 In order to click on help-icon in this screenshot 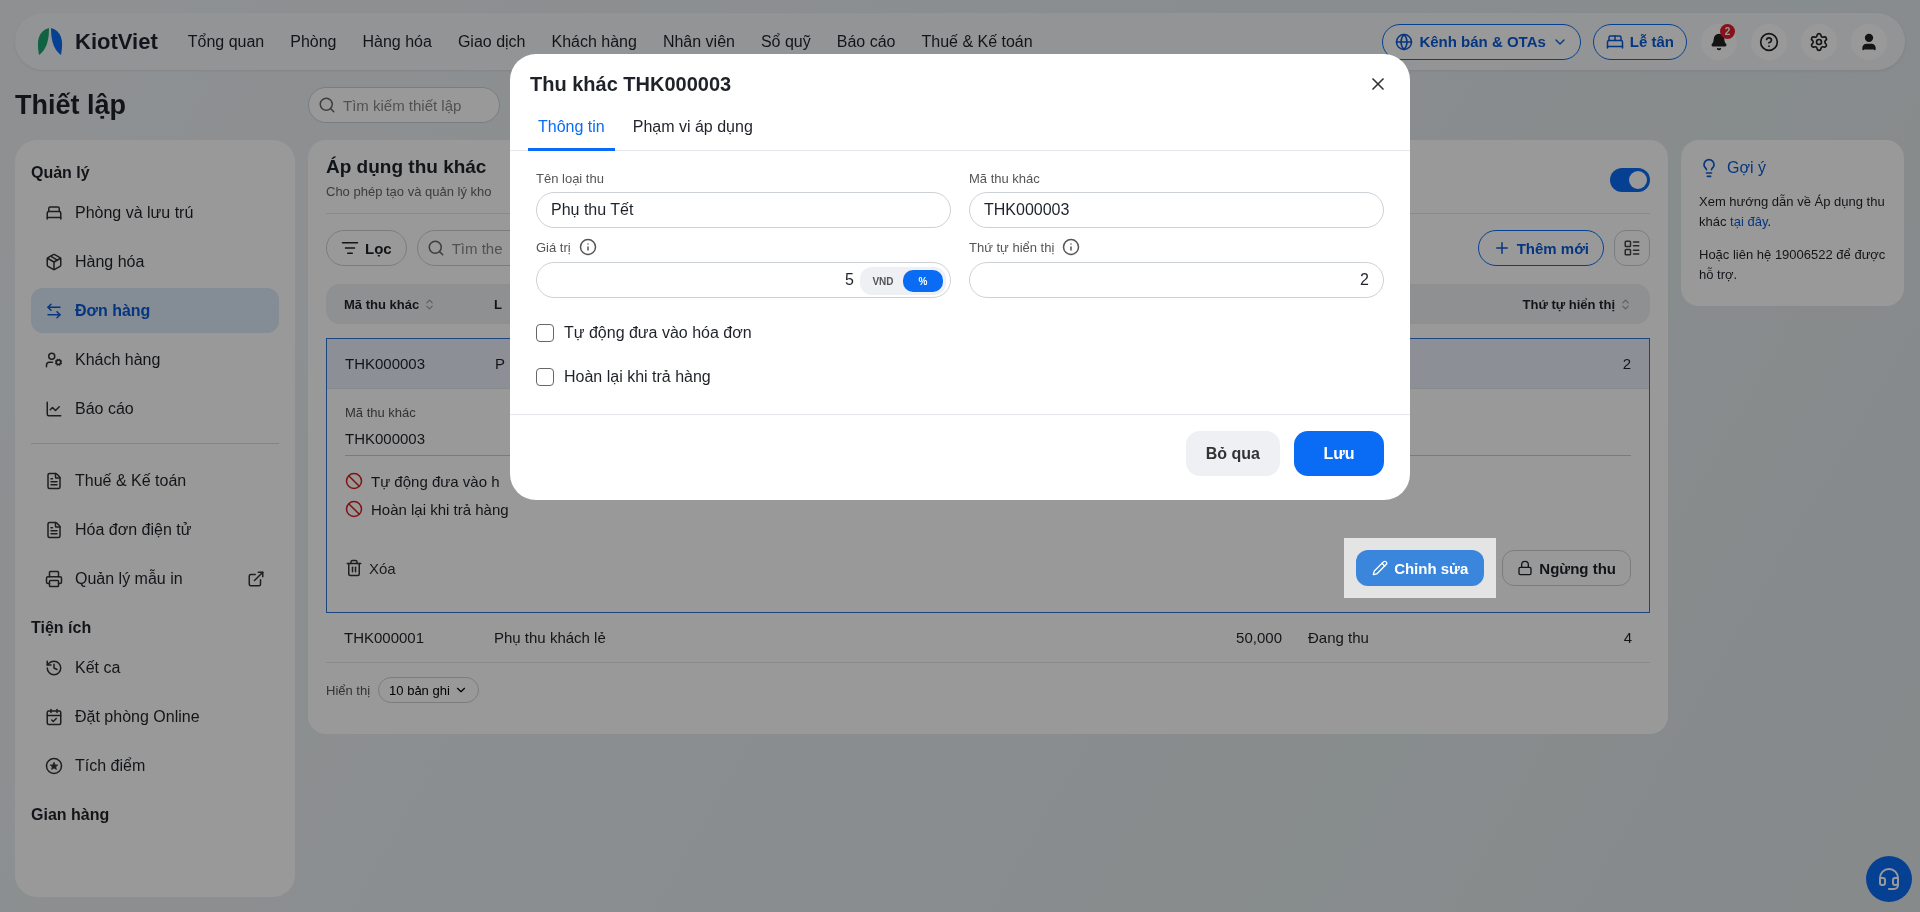, I will do `click(1769, 41)`.